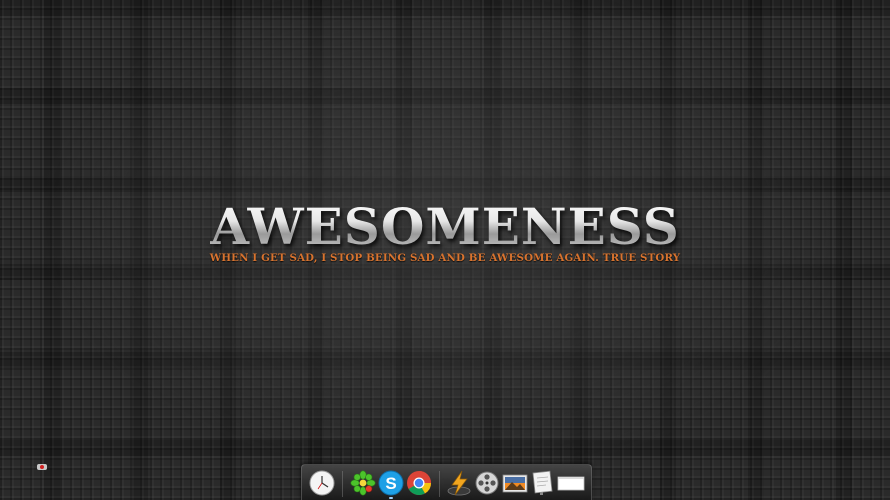 The image size is (890, 500). What do you see at coordinates (42, 467) in the screenshot?
I see `tray-indicator-icon` at bounding box center [42, 467].